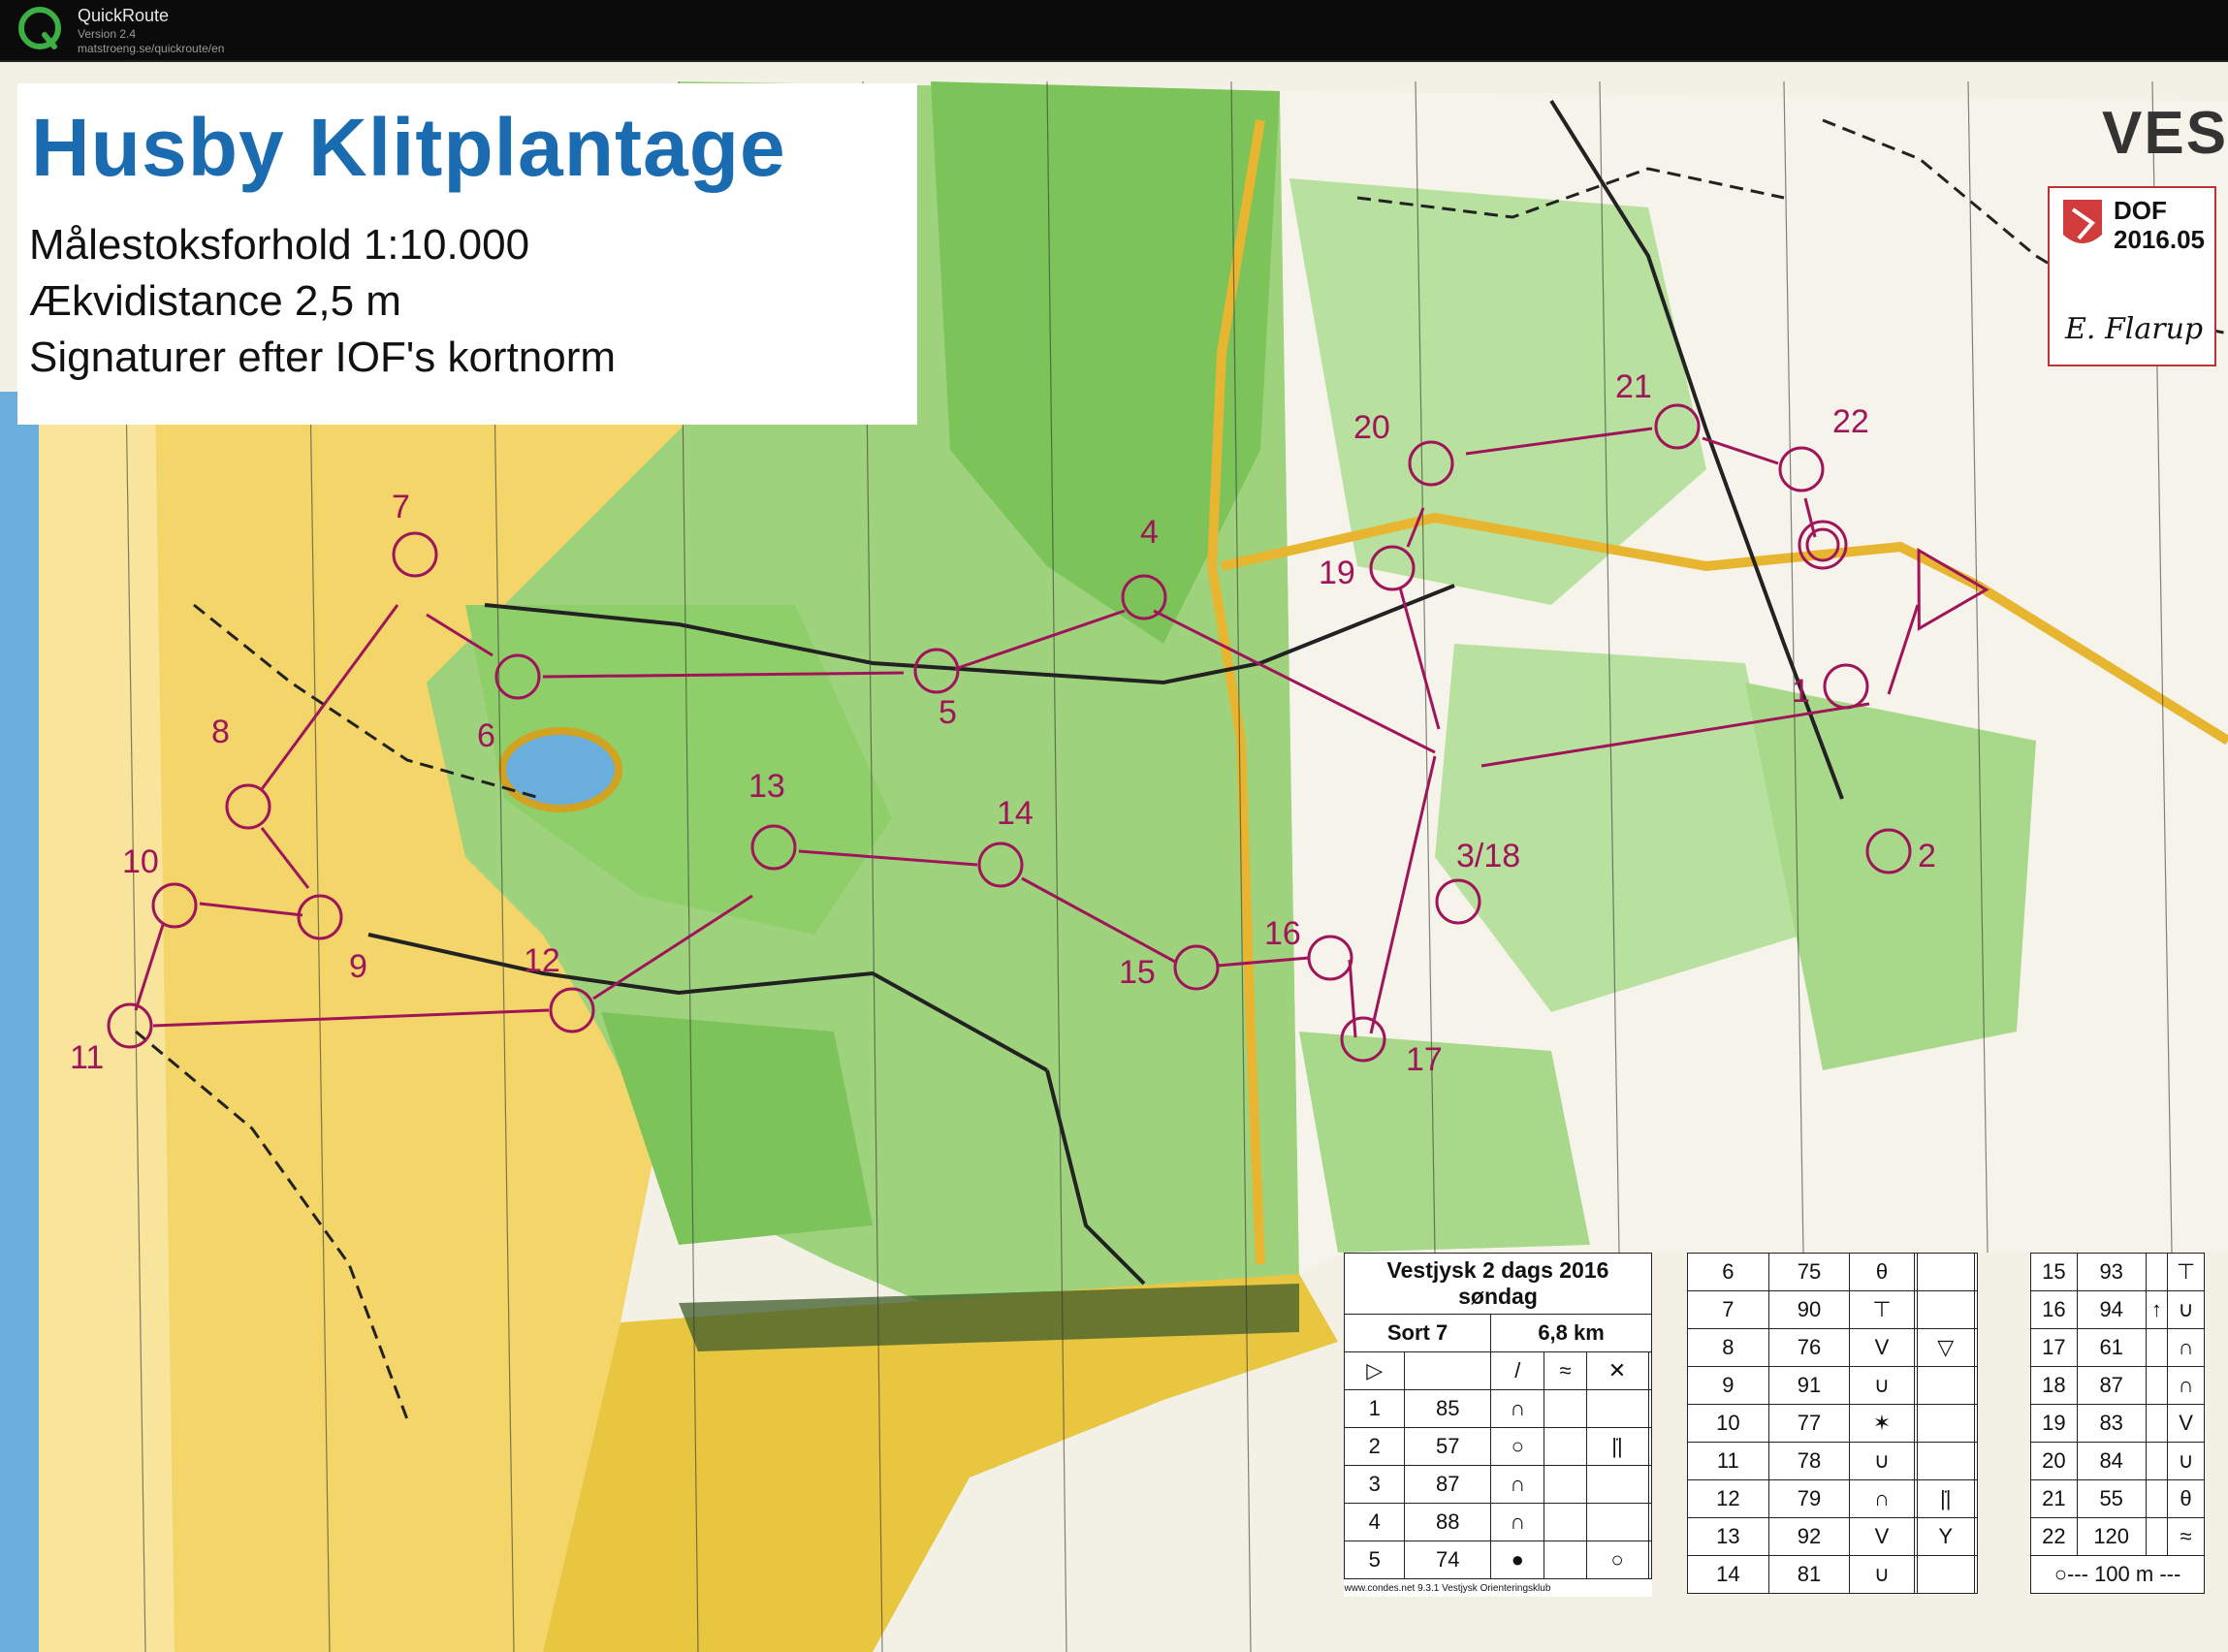  Describe the element at coordinates (2132, 276) in the screenshot. I see `dof-approval-box: DOF 2016.05 E. Flarup` at that location.